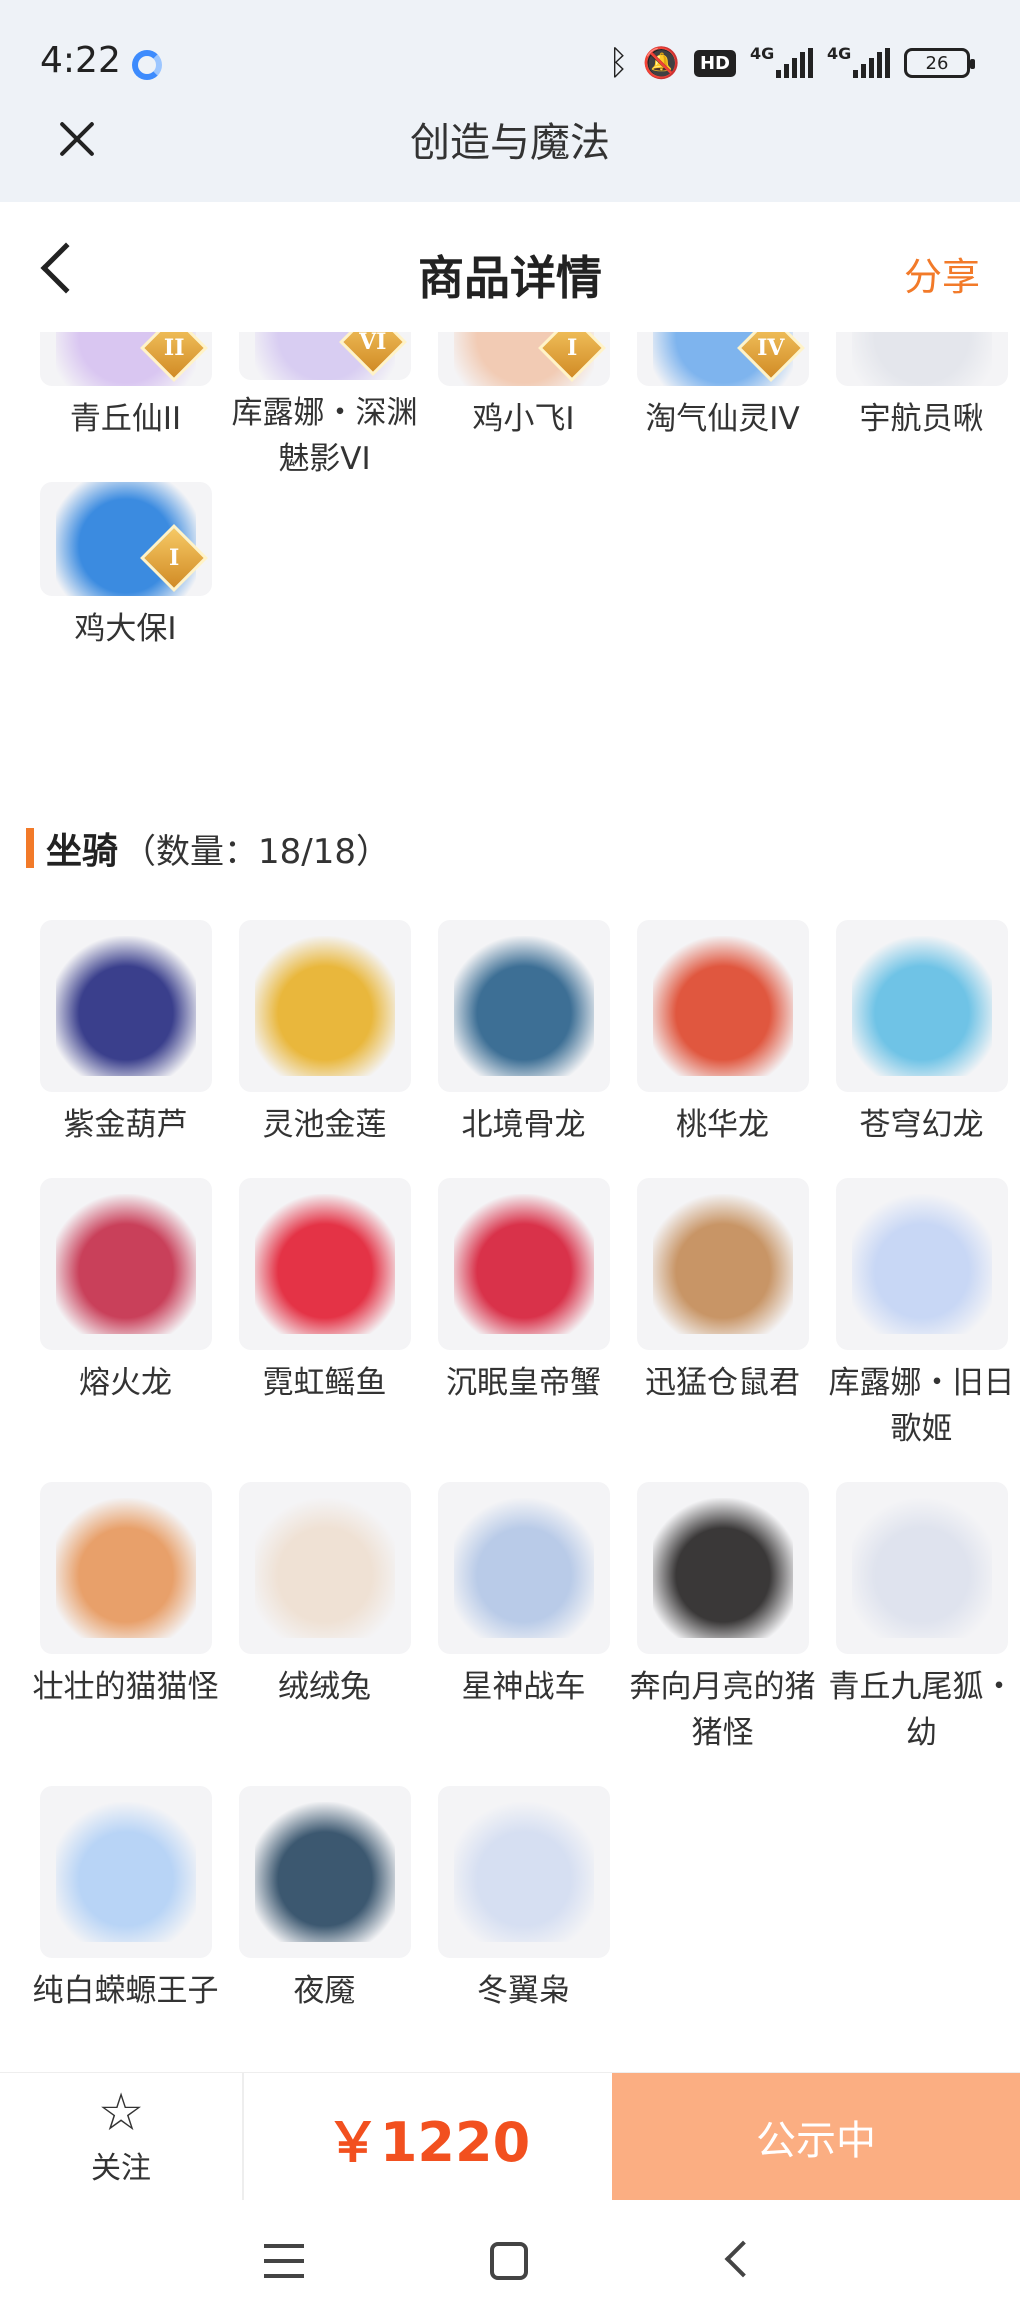 The width and height of the screenshot is (1020, 2323). What do you see at coordinates (324, 436) in the screenshot?
I see `item-name: 库露娜・深渊魅影VI` at bounding box center [324, 436].